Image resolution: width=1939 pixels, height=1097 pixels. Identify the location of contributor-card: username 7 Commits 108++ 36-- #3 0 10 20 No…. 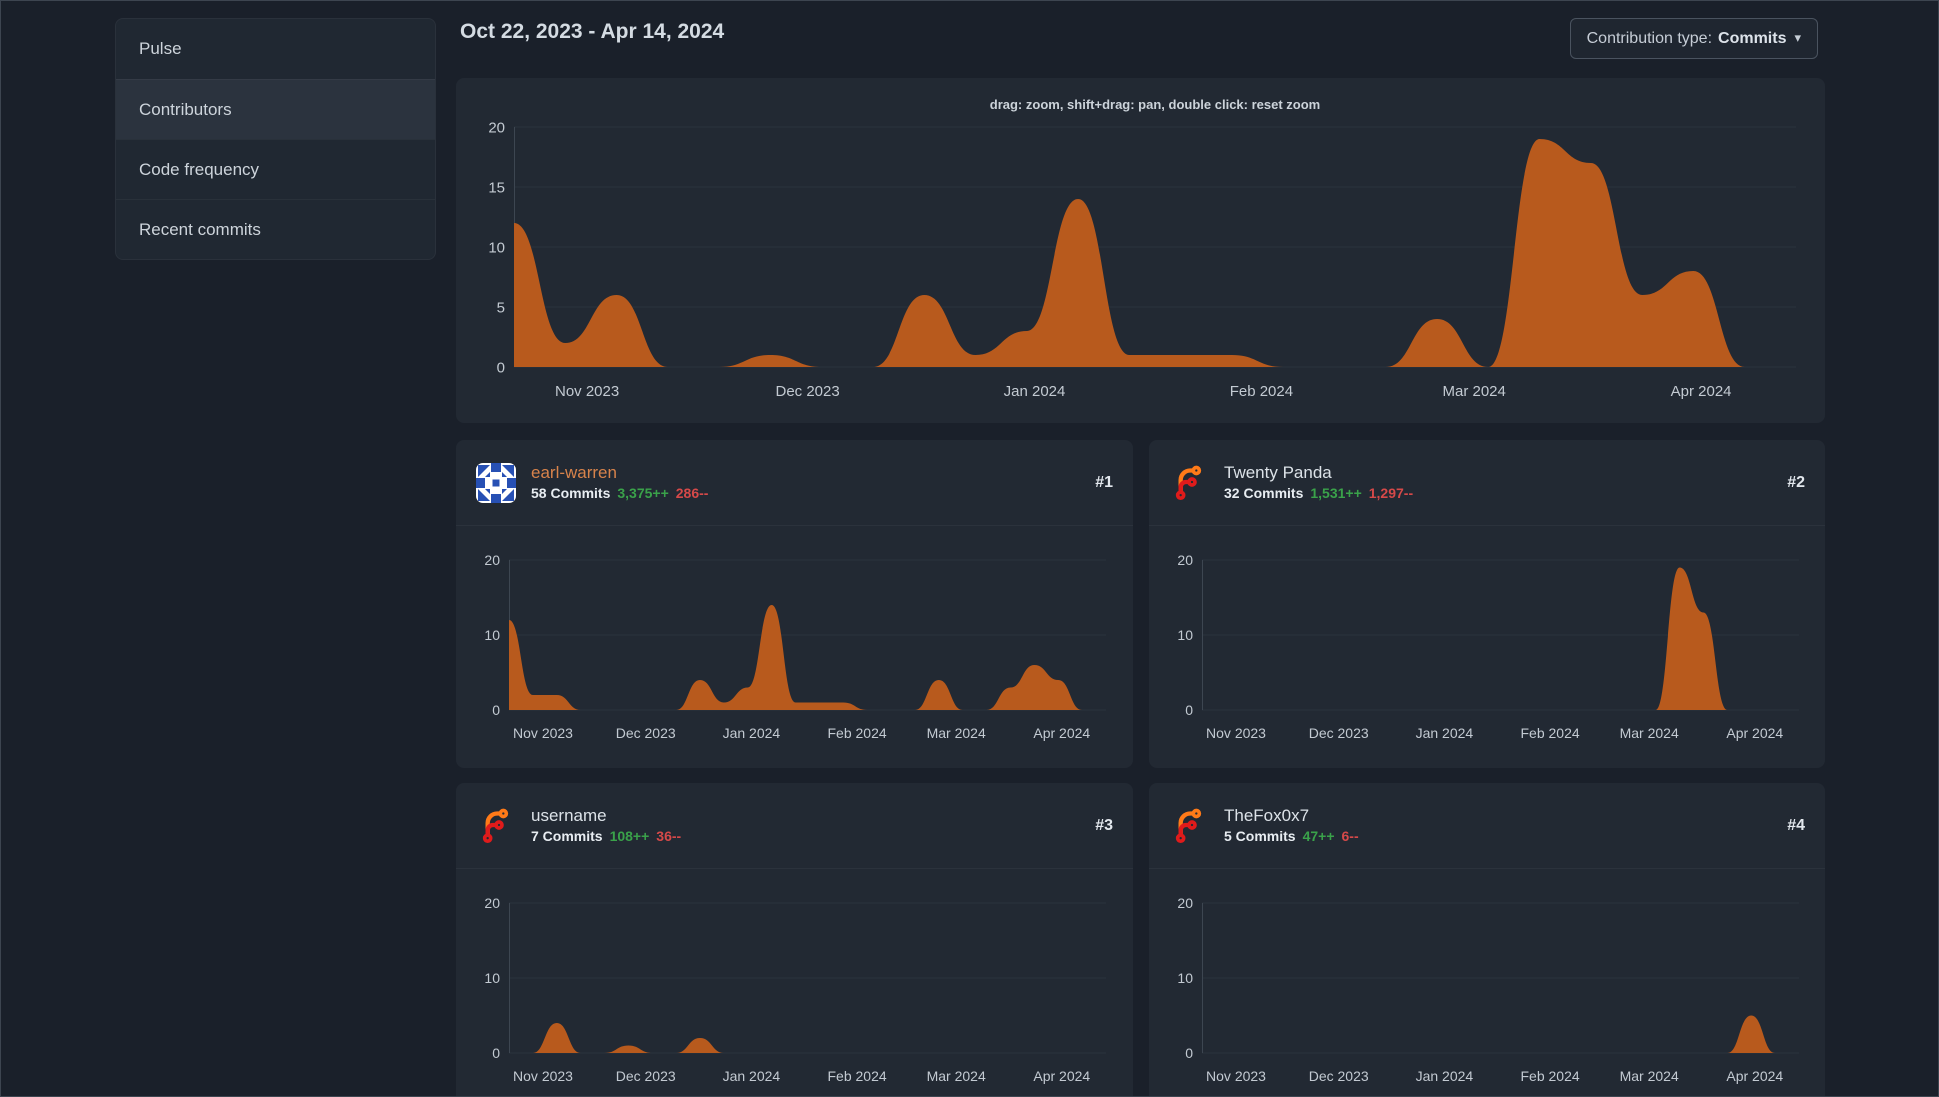
(794, 940).